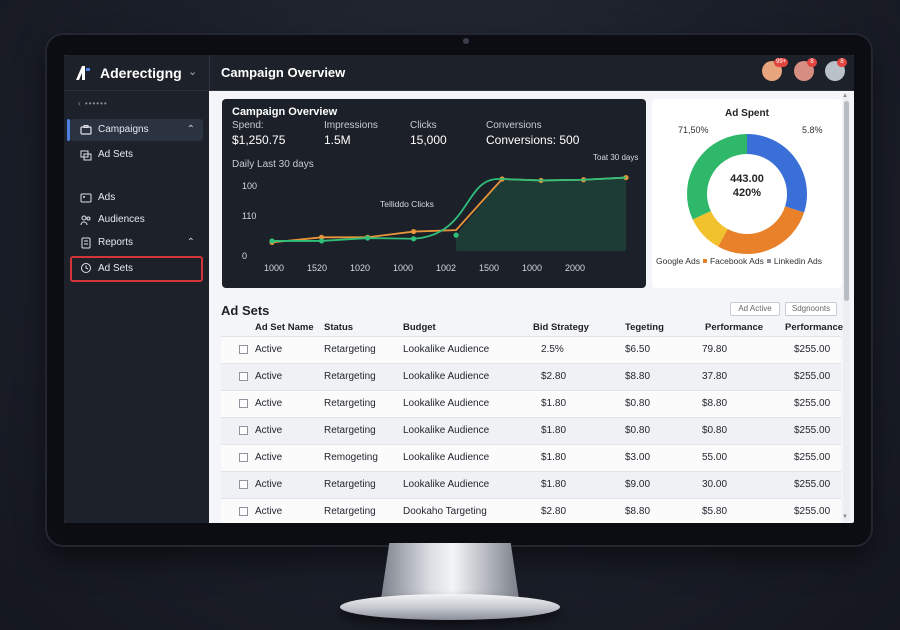  What do you see at coordinates (715, 376) in the screenshot?
I see `table-cell: 37.80` at bounding box center [715, 376].